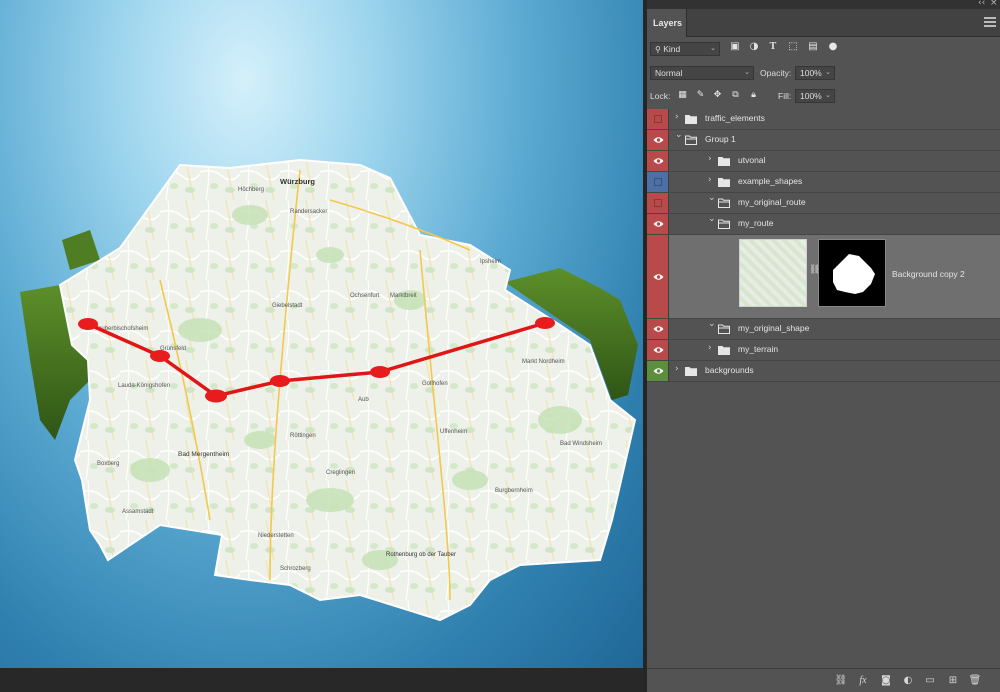 The image size is (1000, 692). Describe the element at coordinates (735, 47) in the screenshot. I see `image-filter-icon: ▣` at that location.